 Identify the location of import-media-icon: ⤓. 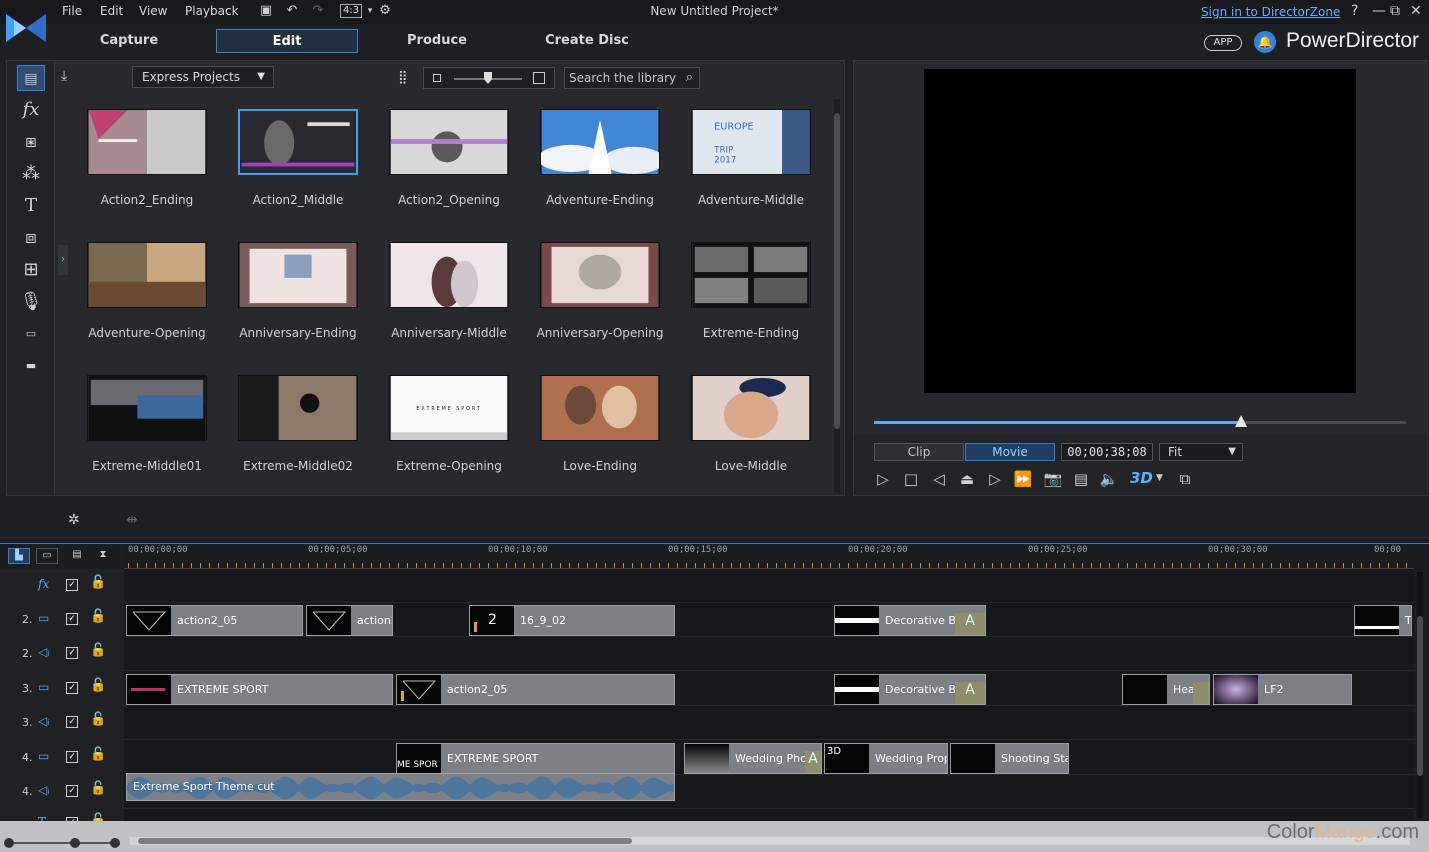
(71, 77).